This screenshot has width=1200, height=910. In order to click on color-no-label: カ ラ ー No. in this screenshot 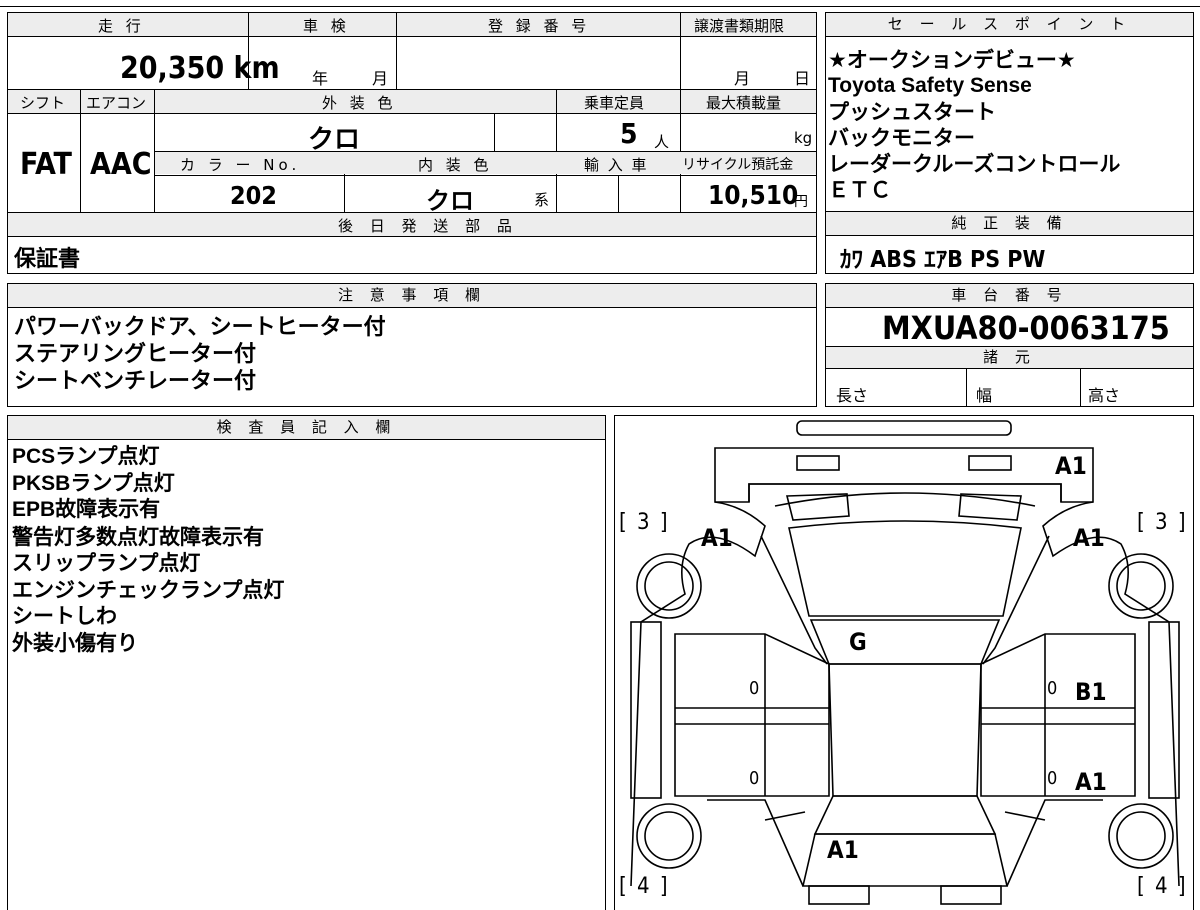, I will do `click(240, 165)`.